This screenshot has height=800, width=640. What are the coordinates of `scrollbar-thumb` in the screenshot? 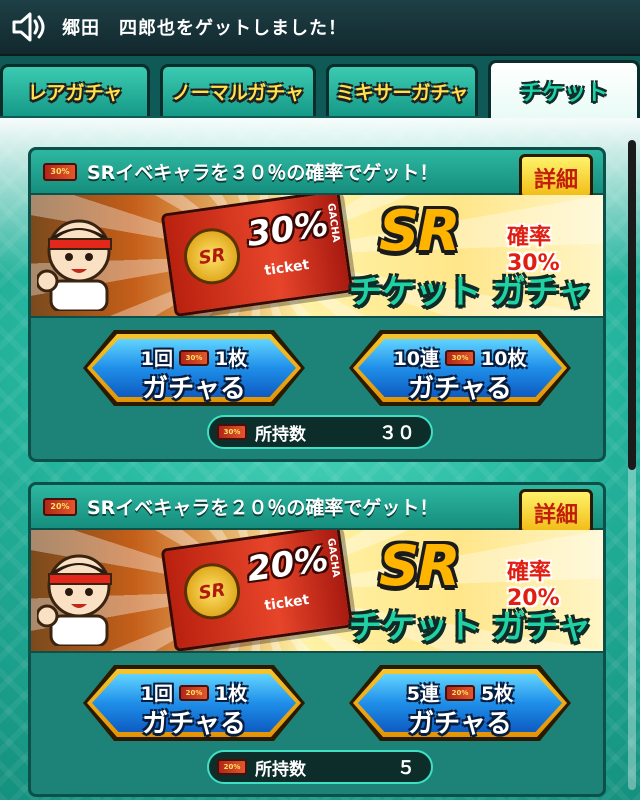 It's located at (632, 305).